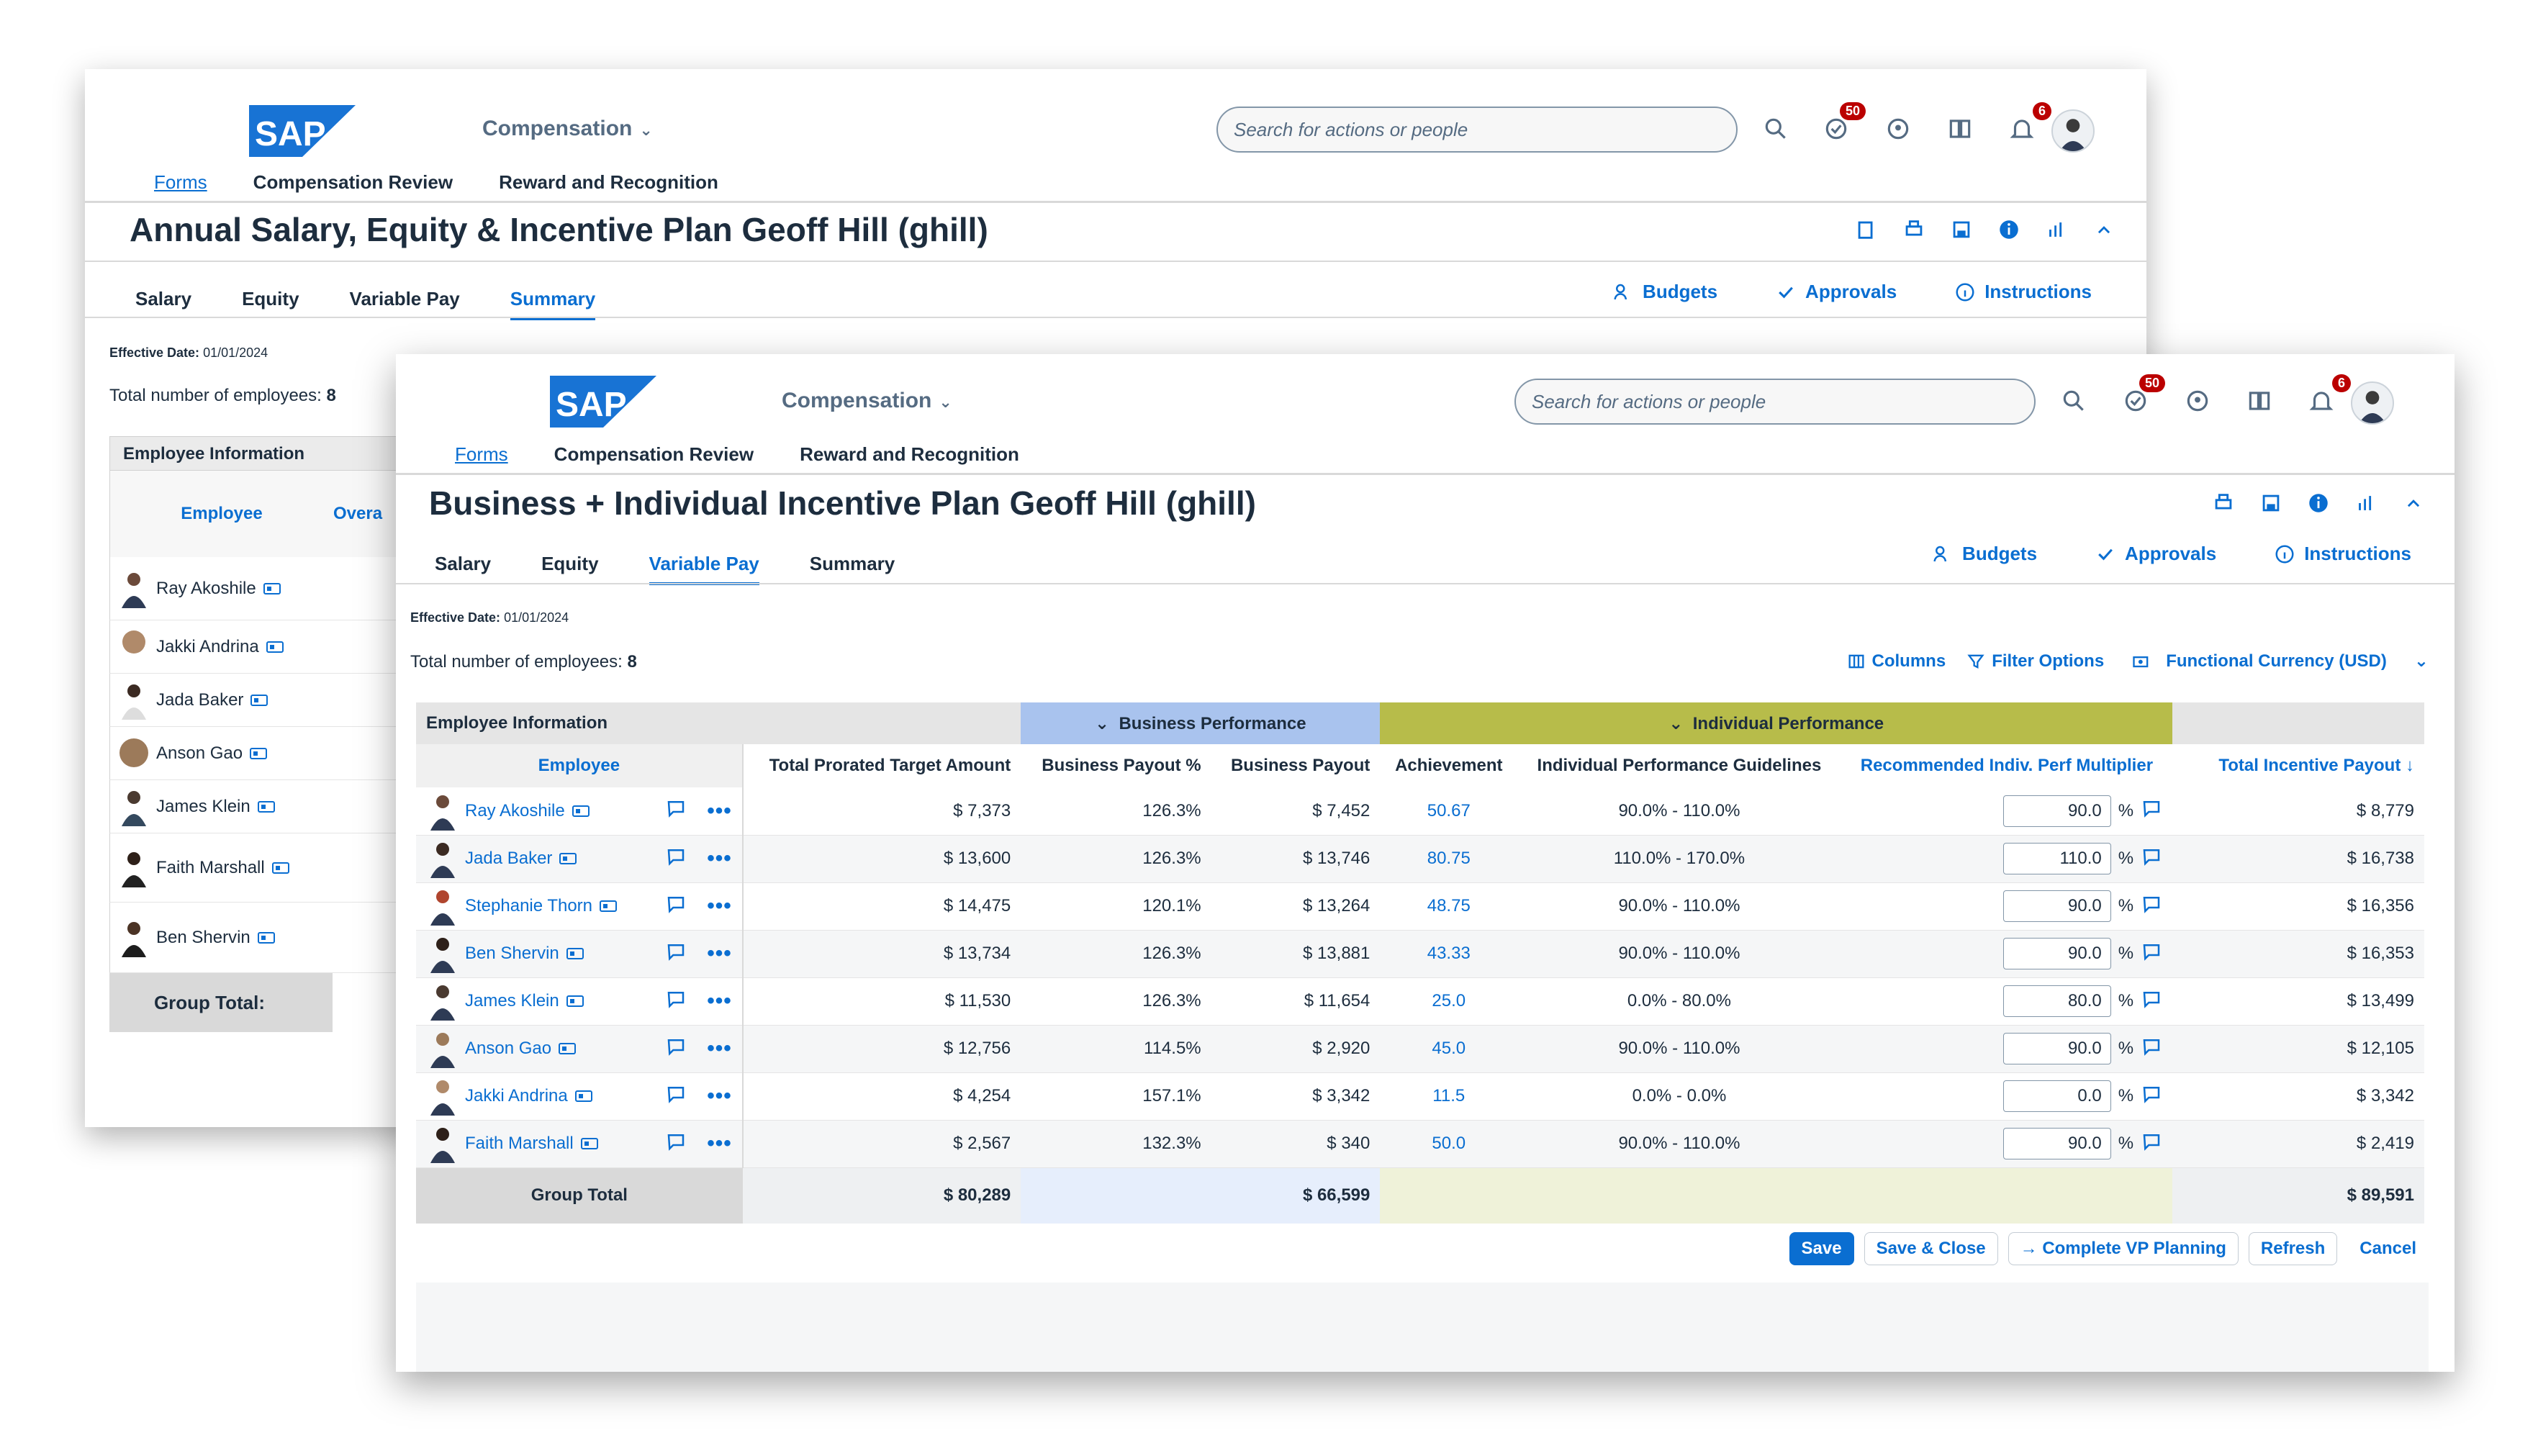 This screenshot has width=2538, height=1456. Describe the element at coordinates (463, 569) in the screenshot. I see `tab-salary: Salary` at that location.